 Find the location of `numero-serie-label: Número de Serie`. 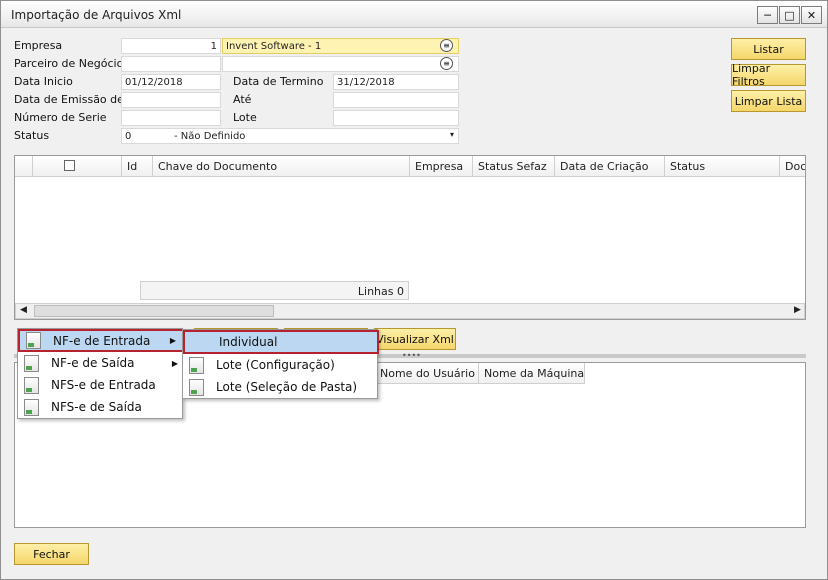

numero-serie-label: Número de Serie is located at coordinates (60, 117).